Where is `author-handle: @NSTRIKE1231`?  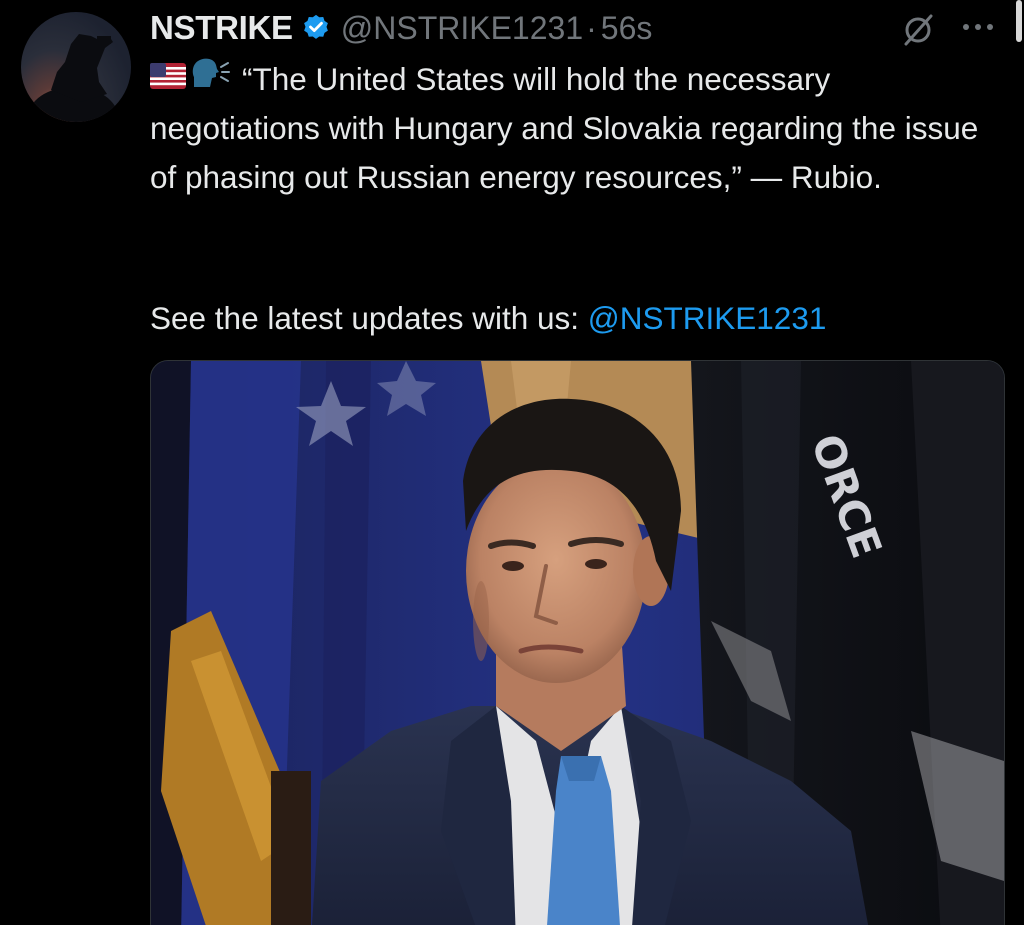 author-handle: @NSTRIKE1231 is located at coordinates (462, 28).